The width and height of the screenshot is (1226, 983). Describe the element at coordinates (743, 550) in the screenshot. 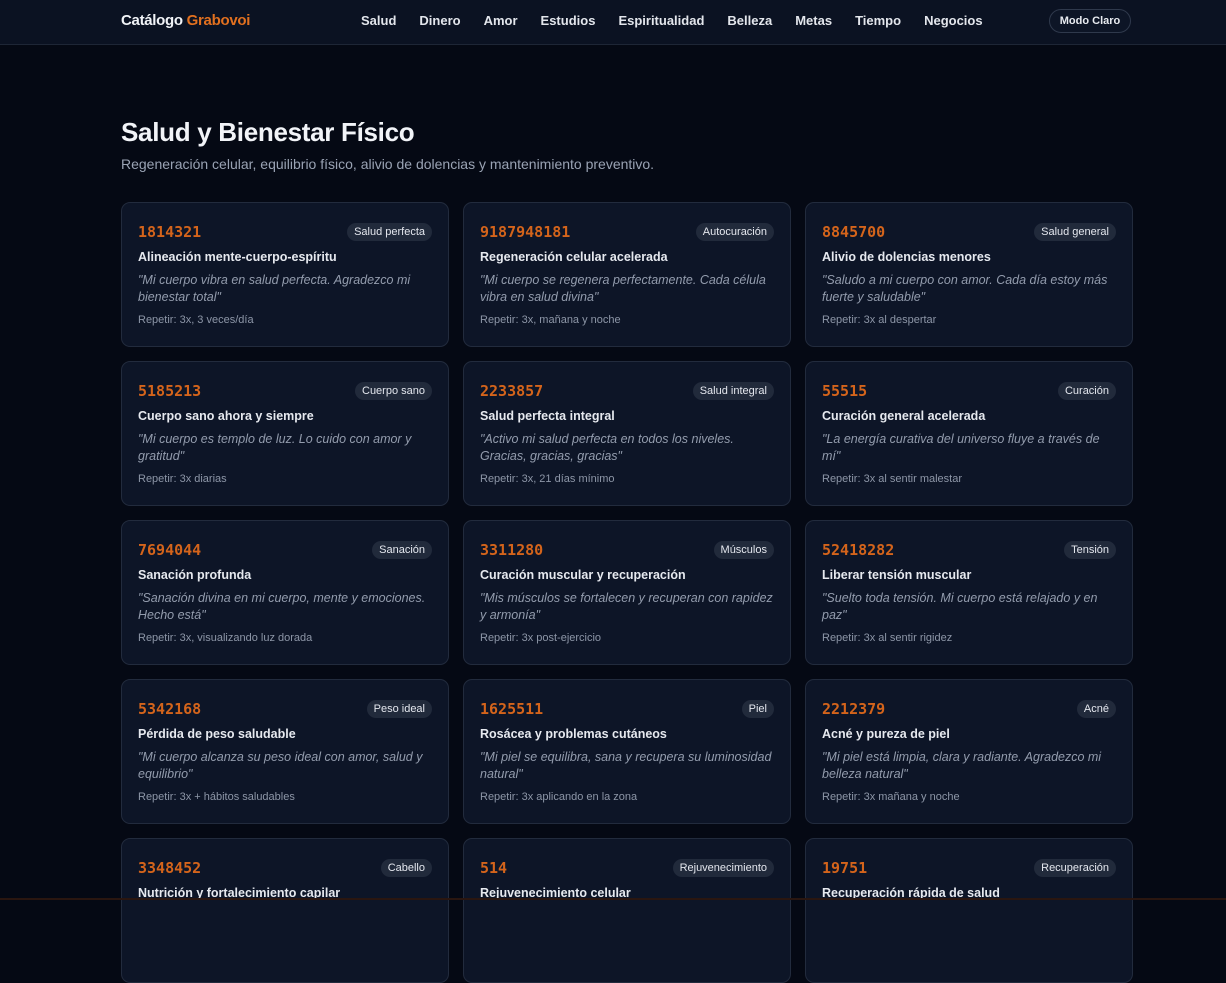

I see `card-category-badge: Músculos` at that location.